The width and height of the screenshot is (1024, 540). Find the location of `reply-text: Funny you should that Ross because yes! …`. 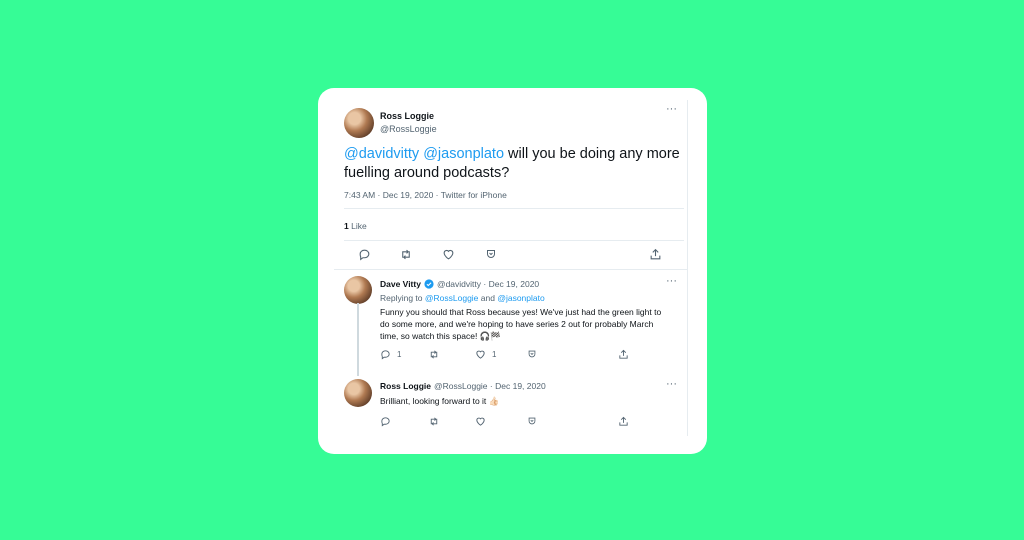

reply-text: Funny you should that Ross because yes! … is located at coordinates (521, 324).